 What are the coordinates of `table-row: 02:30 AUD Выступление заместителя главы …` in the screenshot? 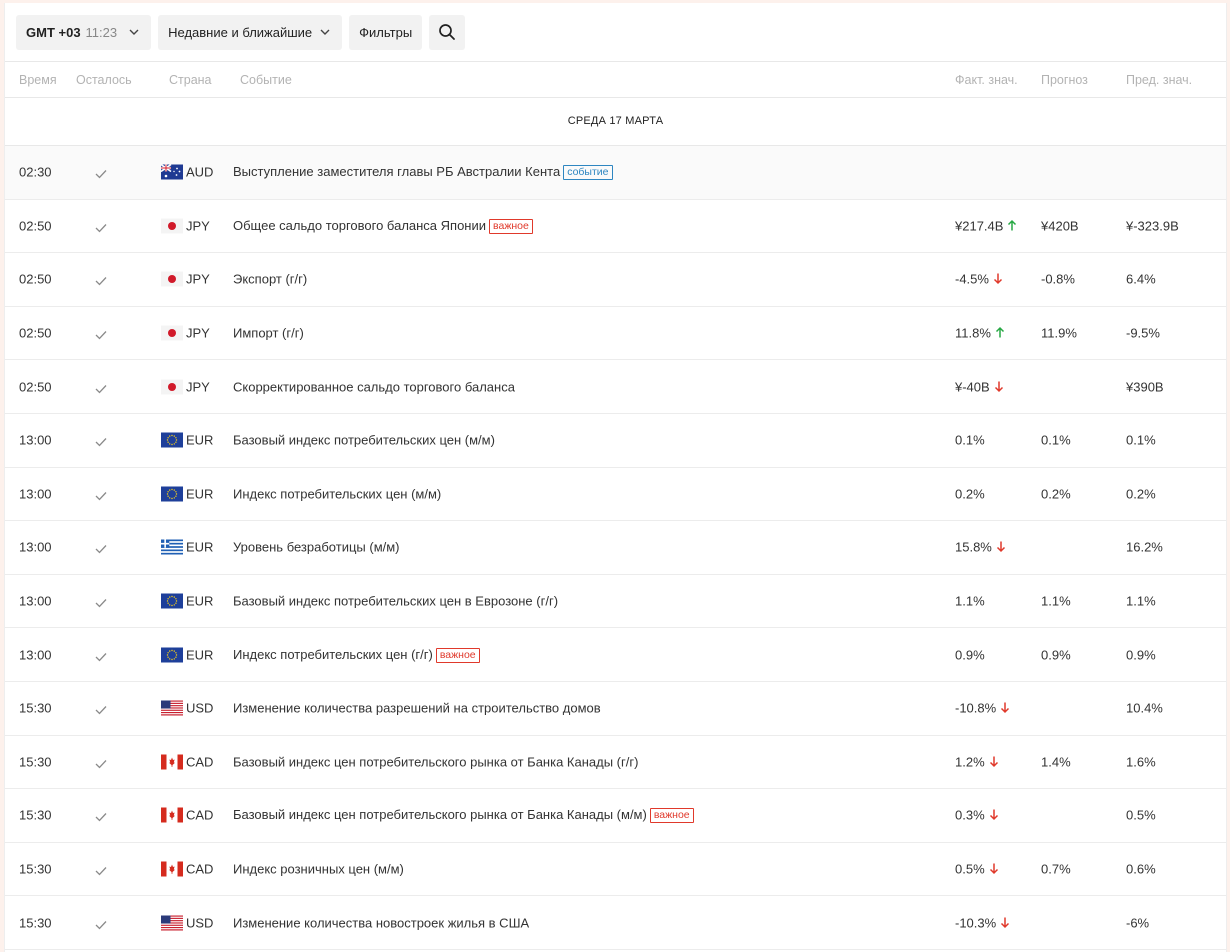 It's located at (615, 173).